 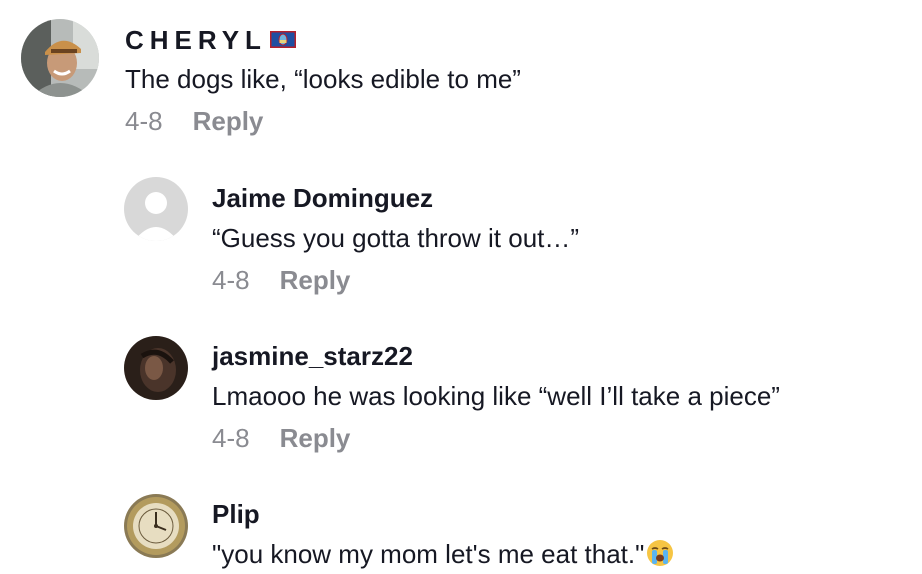 What do you see at coordinates (236, 514) in the screenshot?
I see `username: Plip` at bounding box center [236, 514].